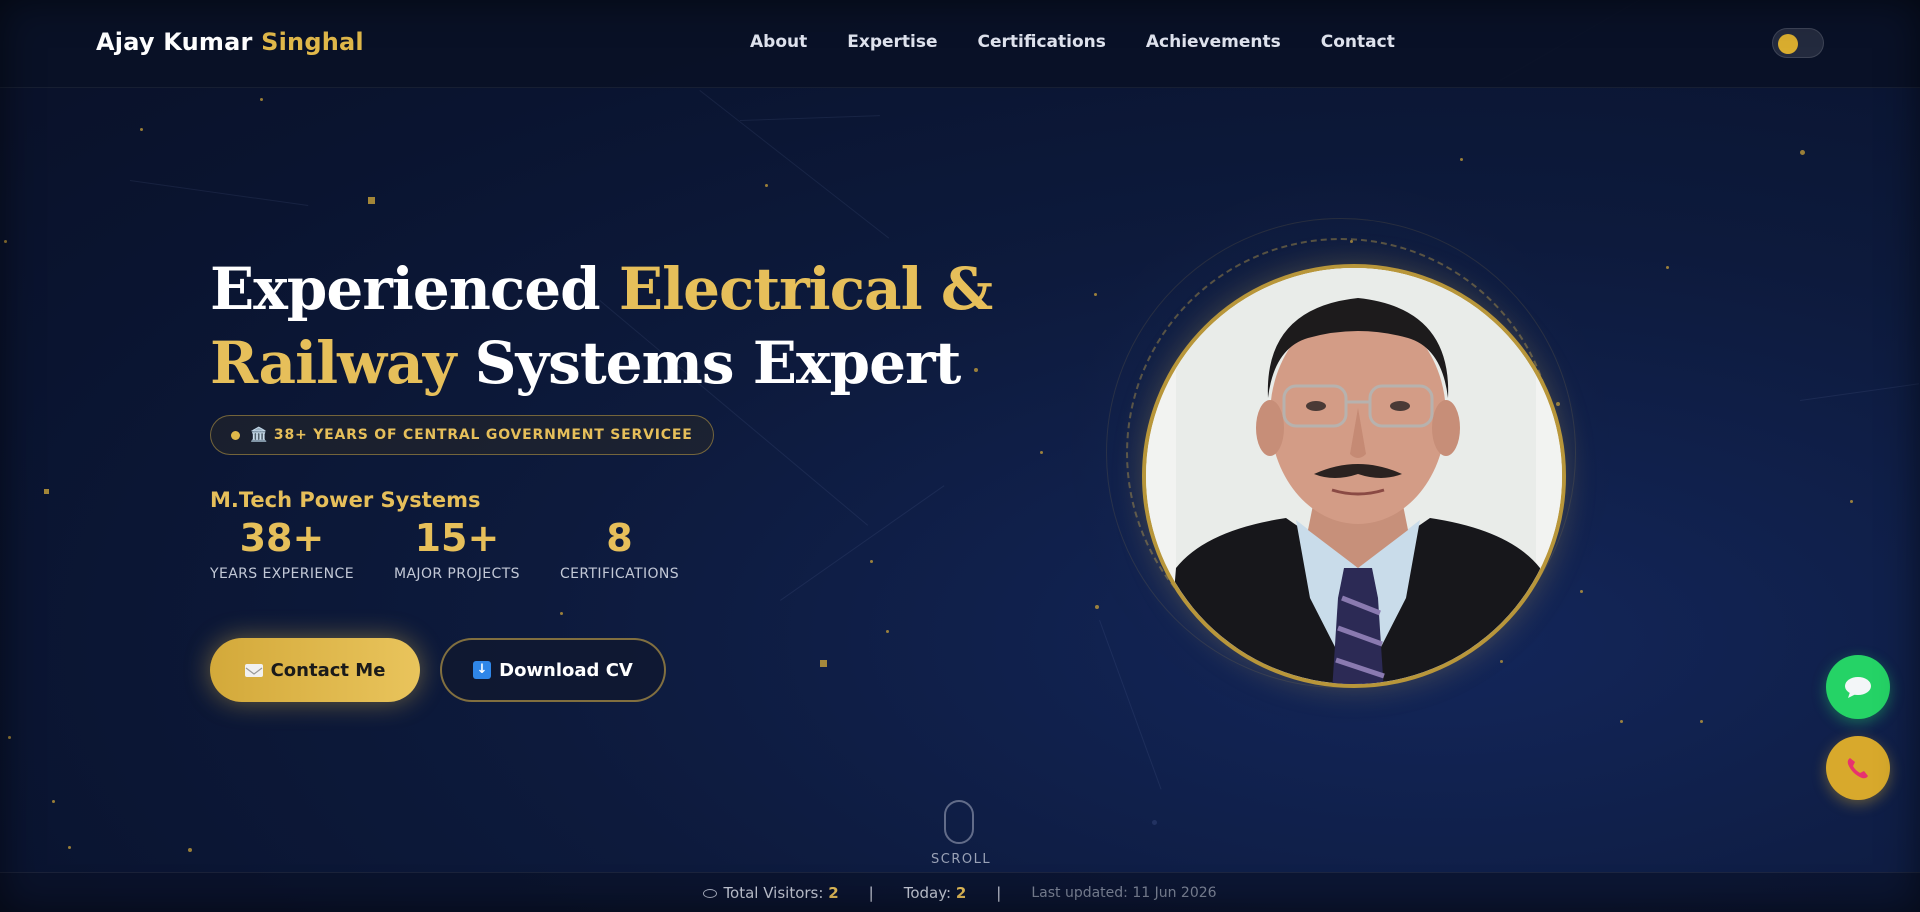 This screenshot has width=1920, height=912. What do you see at coordinates (345, 500) in the screenshot?
I see `degree-label: M.Tech Power Systems` at bounding box center [345, 500].